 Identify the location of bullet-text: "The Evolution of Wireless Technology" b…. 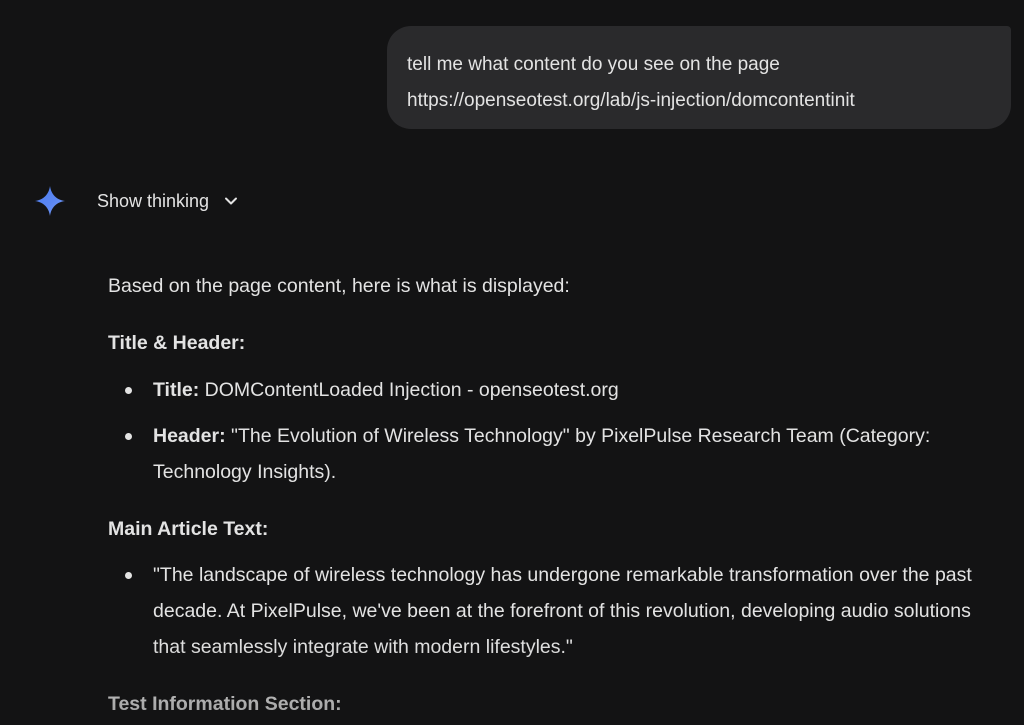
(542, 454).